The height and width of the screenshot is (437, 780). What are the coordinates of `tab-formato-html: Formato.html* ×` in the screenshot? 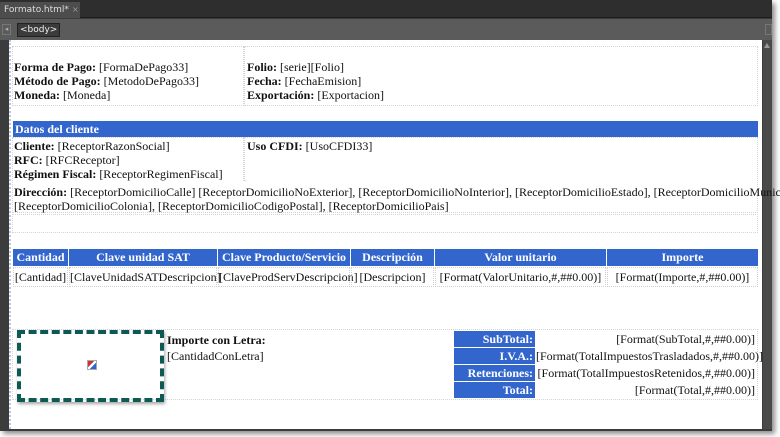 It's located at (40, 10).